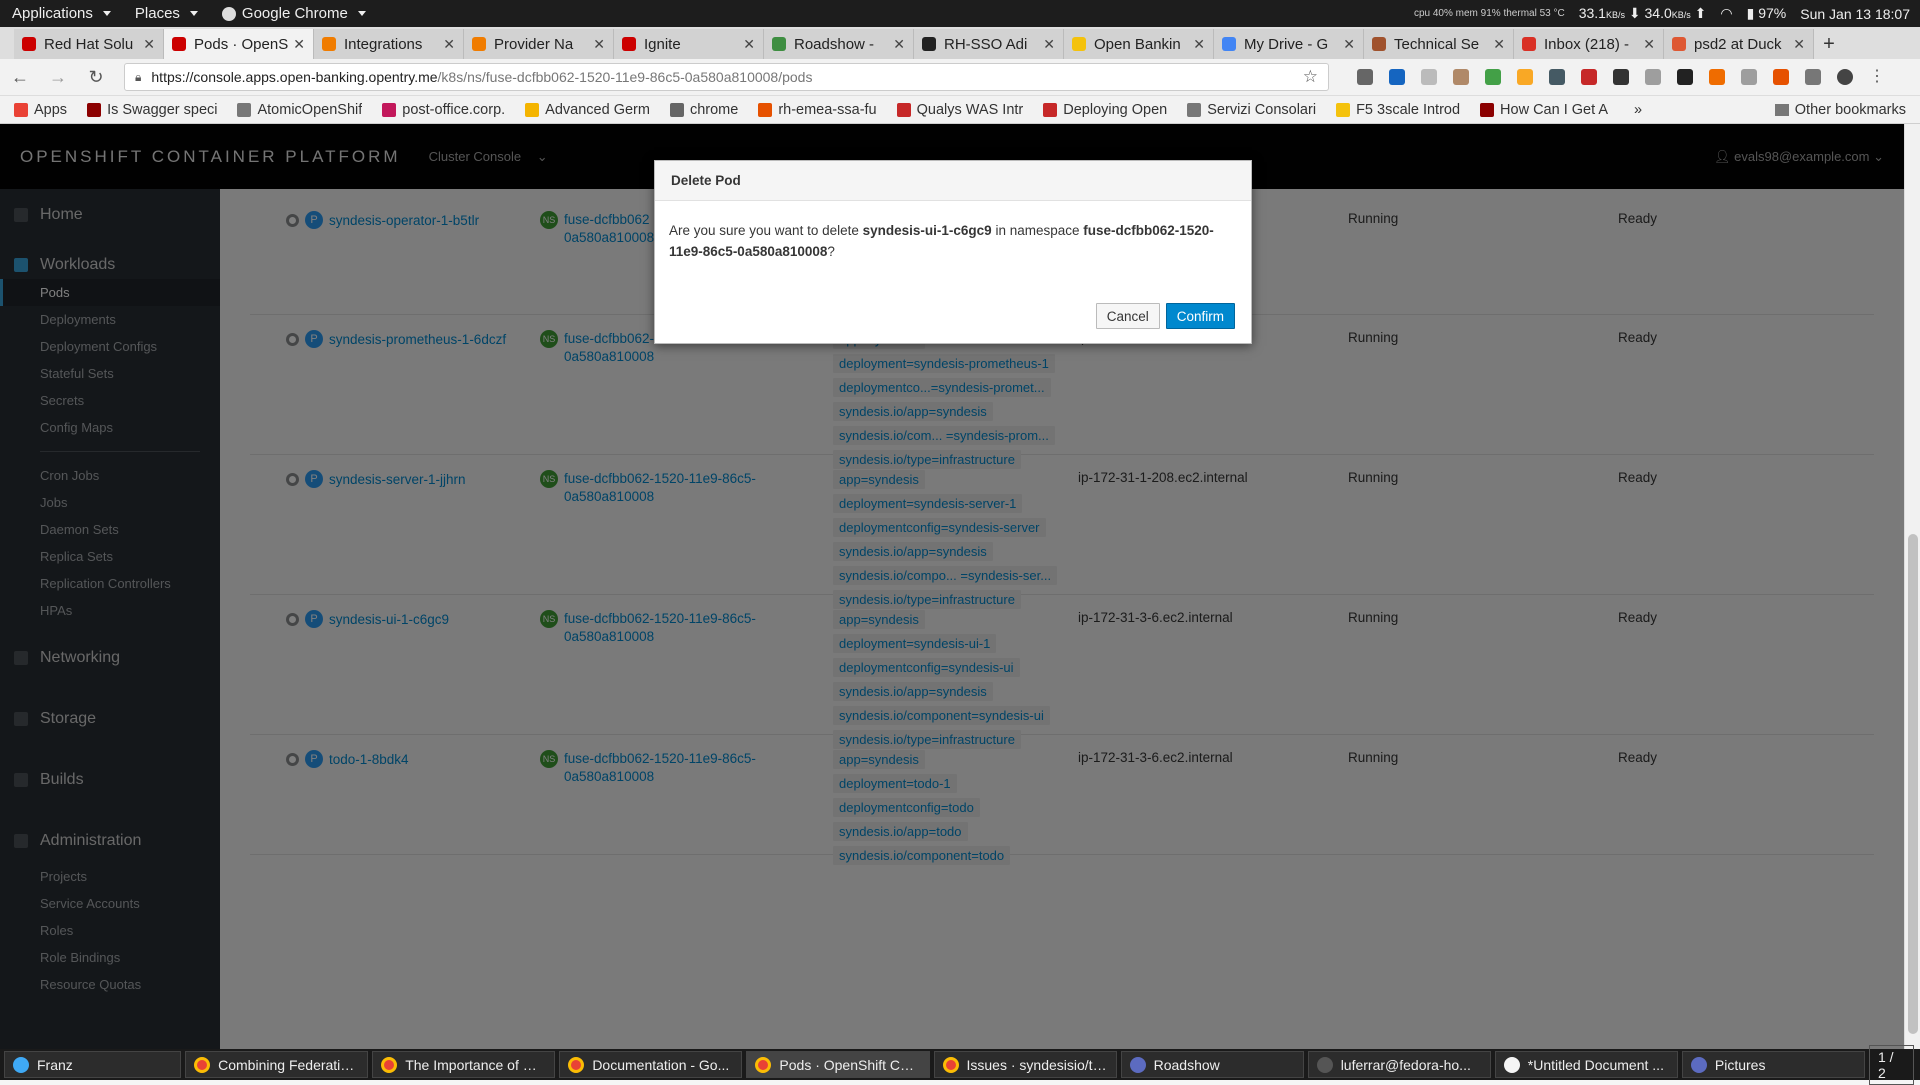 This screenshot has width=1920, height=1085. Describe the element at coordinates (239, 44) in the screenshot. I see `browser-tab: Pods · OpenS ✕` at that location.